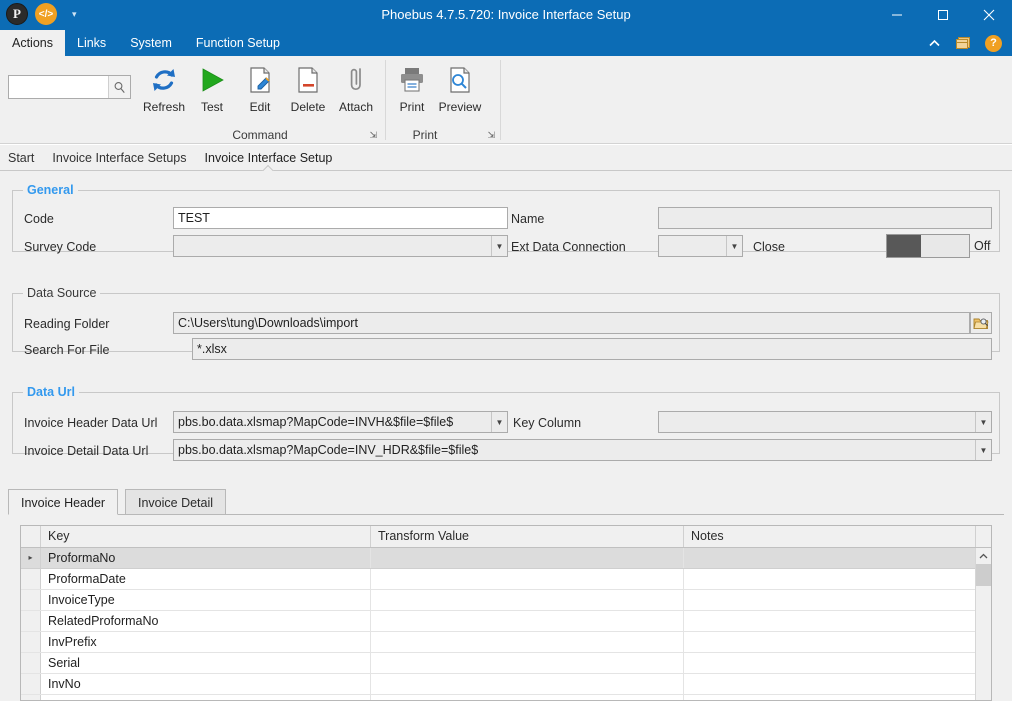 Image resolution: width=1012 pixels, height=701 pixels. I want to click on table-row: ProformaDate, so click(506, 579).